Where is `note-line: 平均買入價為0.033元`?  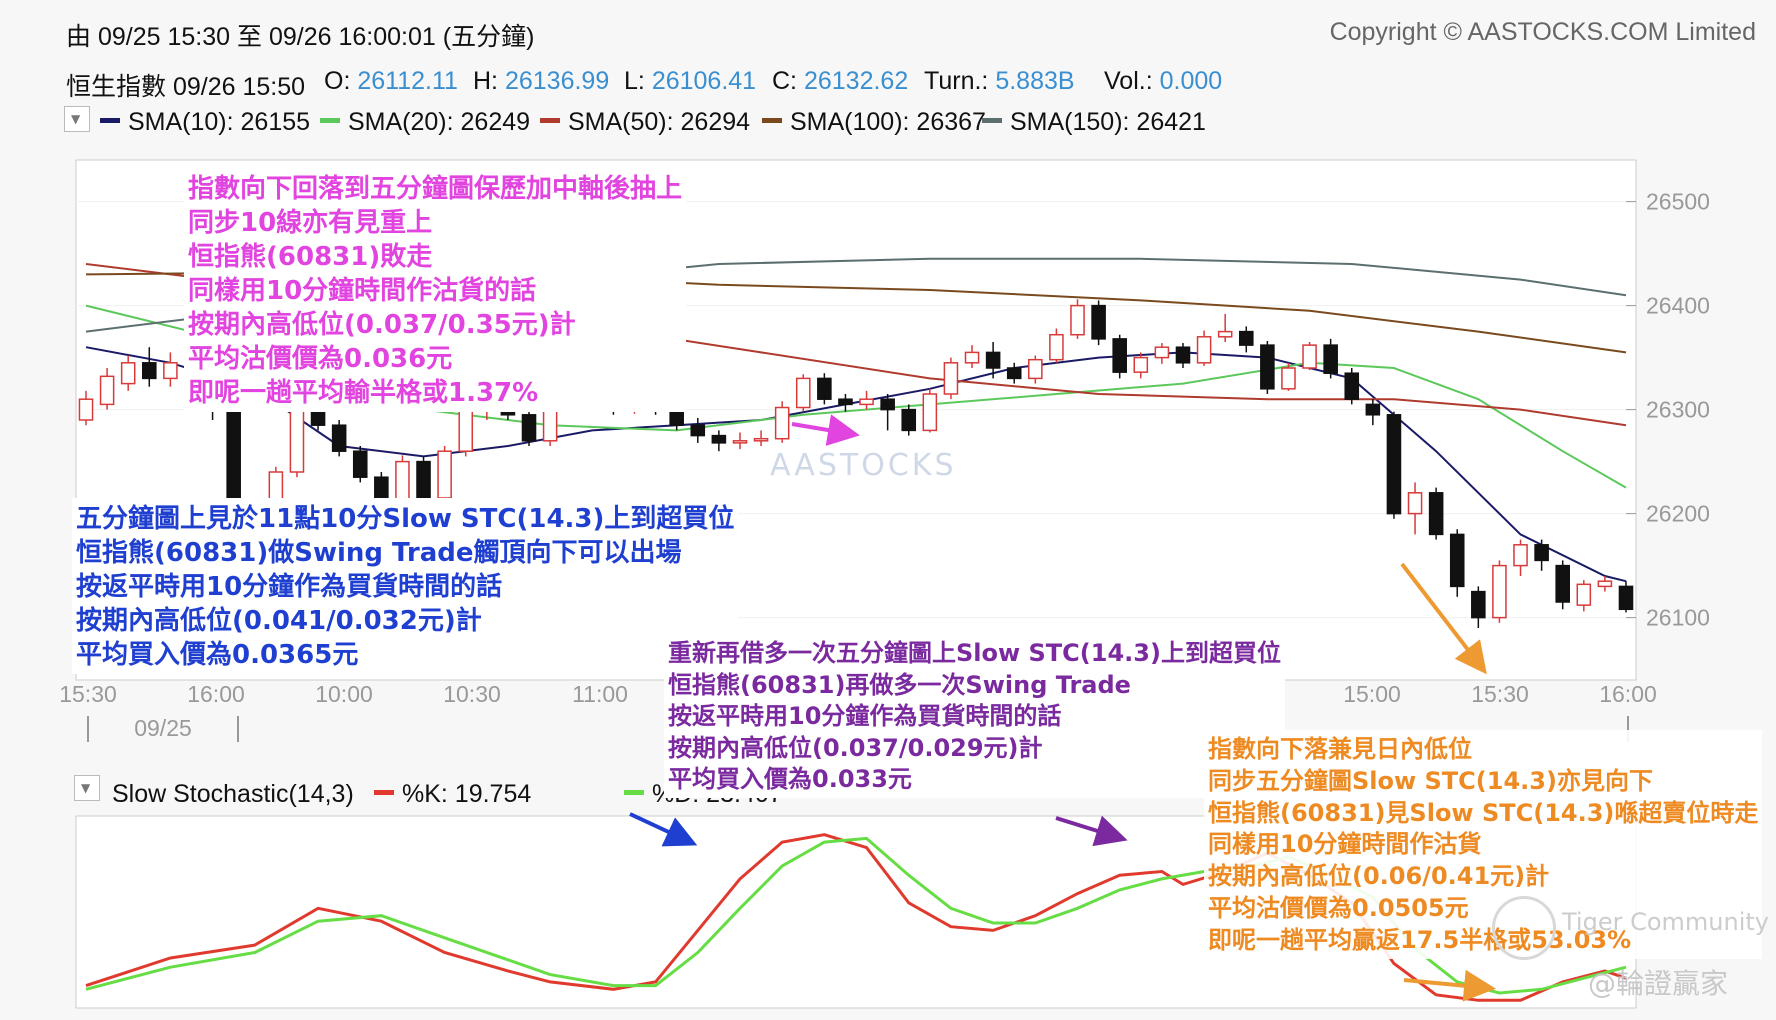
note-line: 平均買入價為0.033元 is located at coordinates (790, 779).